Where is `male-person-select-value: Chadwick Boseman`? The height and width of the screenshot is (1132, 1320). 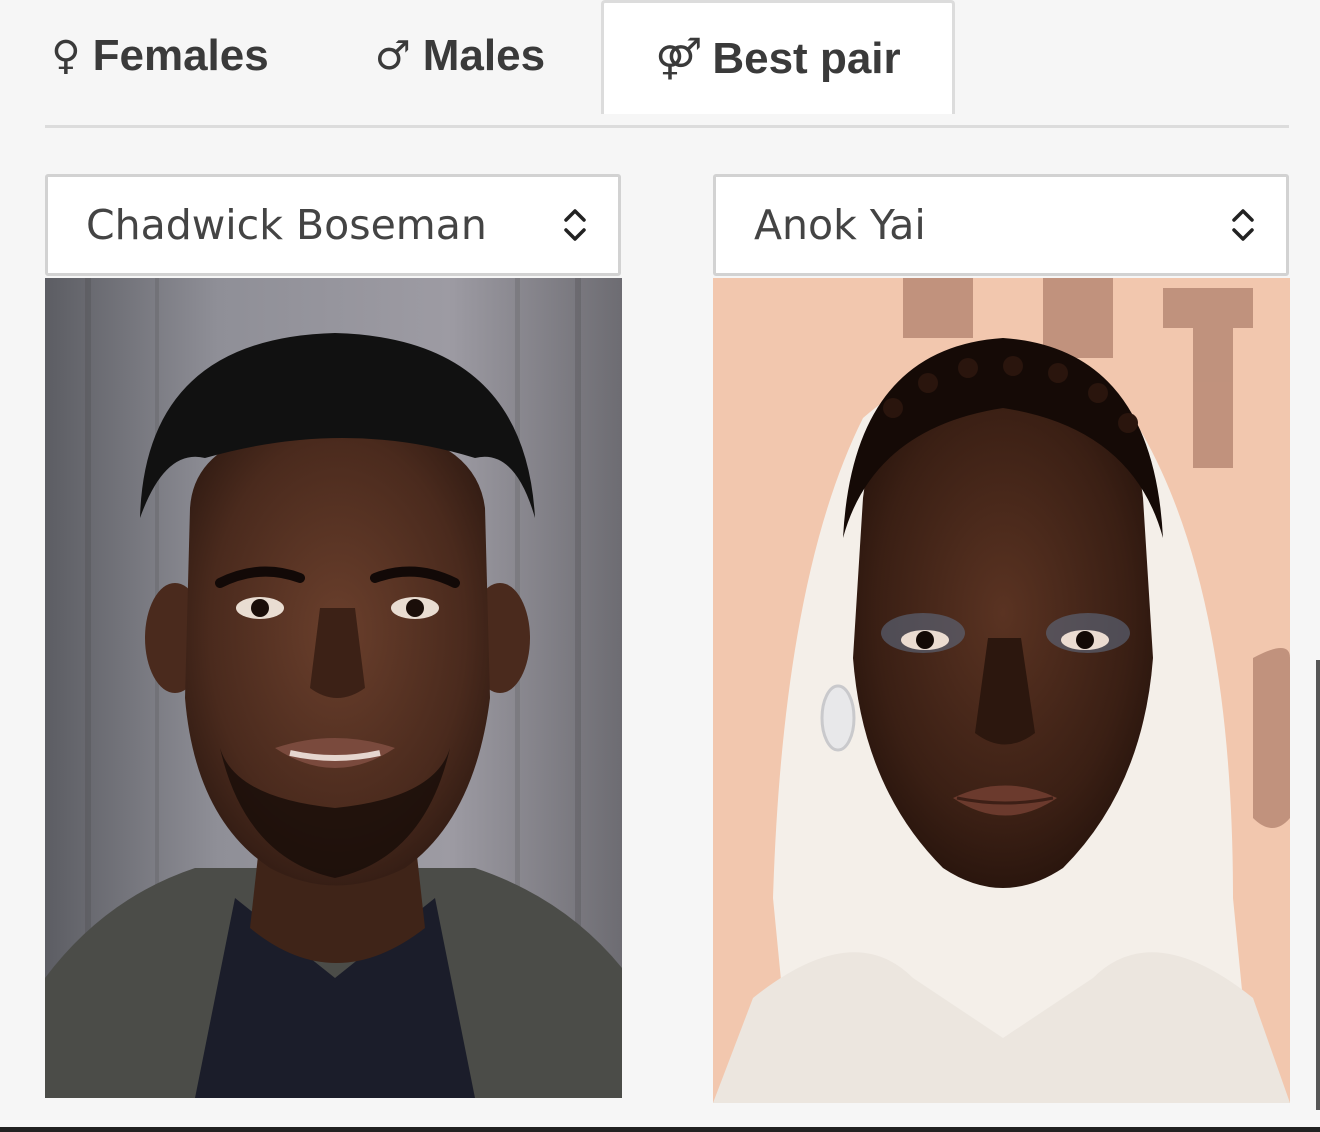
male-person-select-value: Chadwick Boseman is located at coordinates (286, 225).